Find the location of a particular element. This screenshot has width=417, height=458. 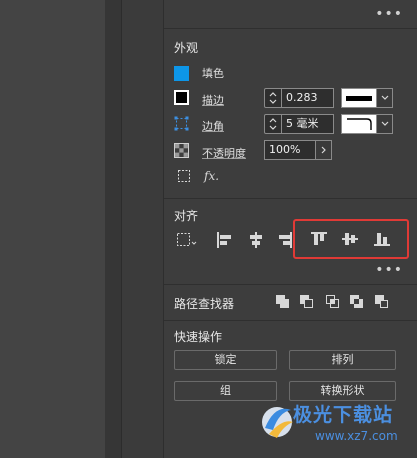

corner-type-swatch is located at coordinates (359, 124).